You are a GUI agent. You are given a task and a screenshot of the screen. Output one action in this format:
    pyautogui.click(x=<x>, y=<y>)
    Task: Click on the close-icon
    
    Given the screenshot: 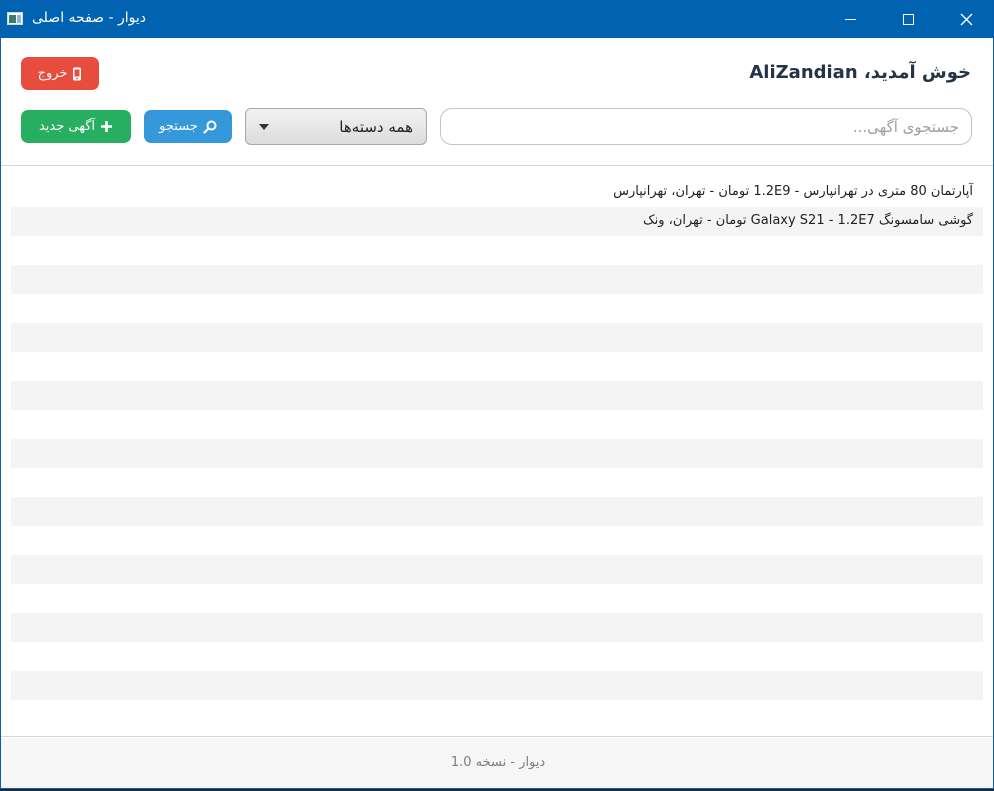 What is the action you would take?
    pyautogui.click(x=966, y=19)
    